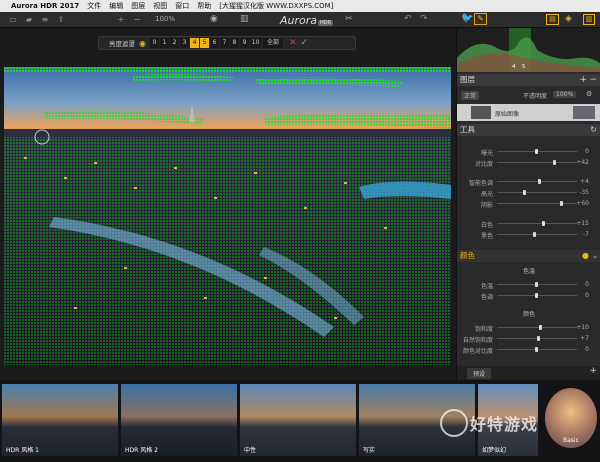 This screenshot has height=462, width=600. Describe the element at coordinates (528, 314) in the screenshot. I see `color-title: 颜色` at that location.